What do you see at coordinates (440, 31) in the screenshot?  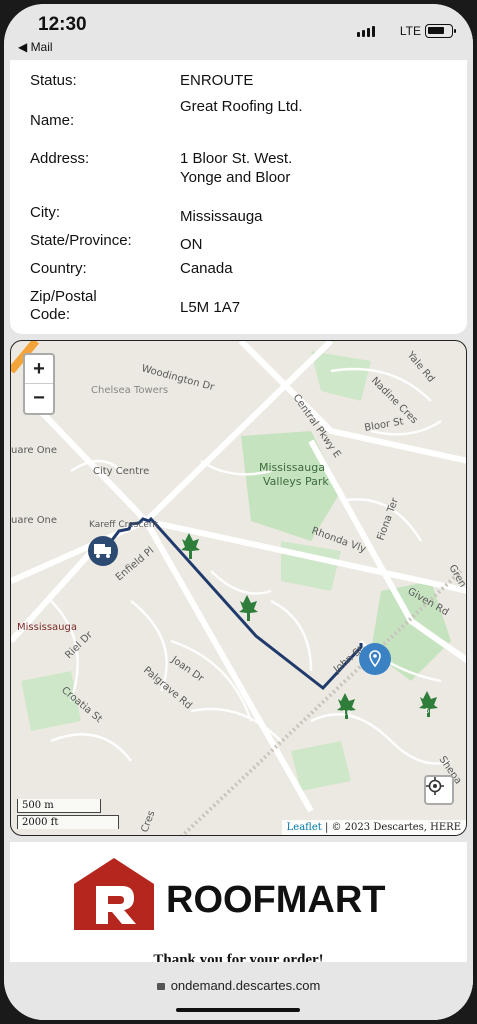 I see `battery-icon` at bounding box center [440, 31].